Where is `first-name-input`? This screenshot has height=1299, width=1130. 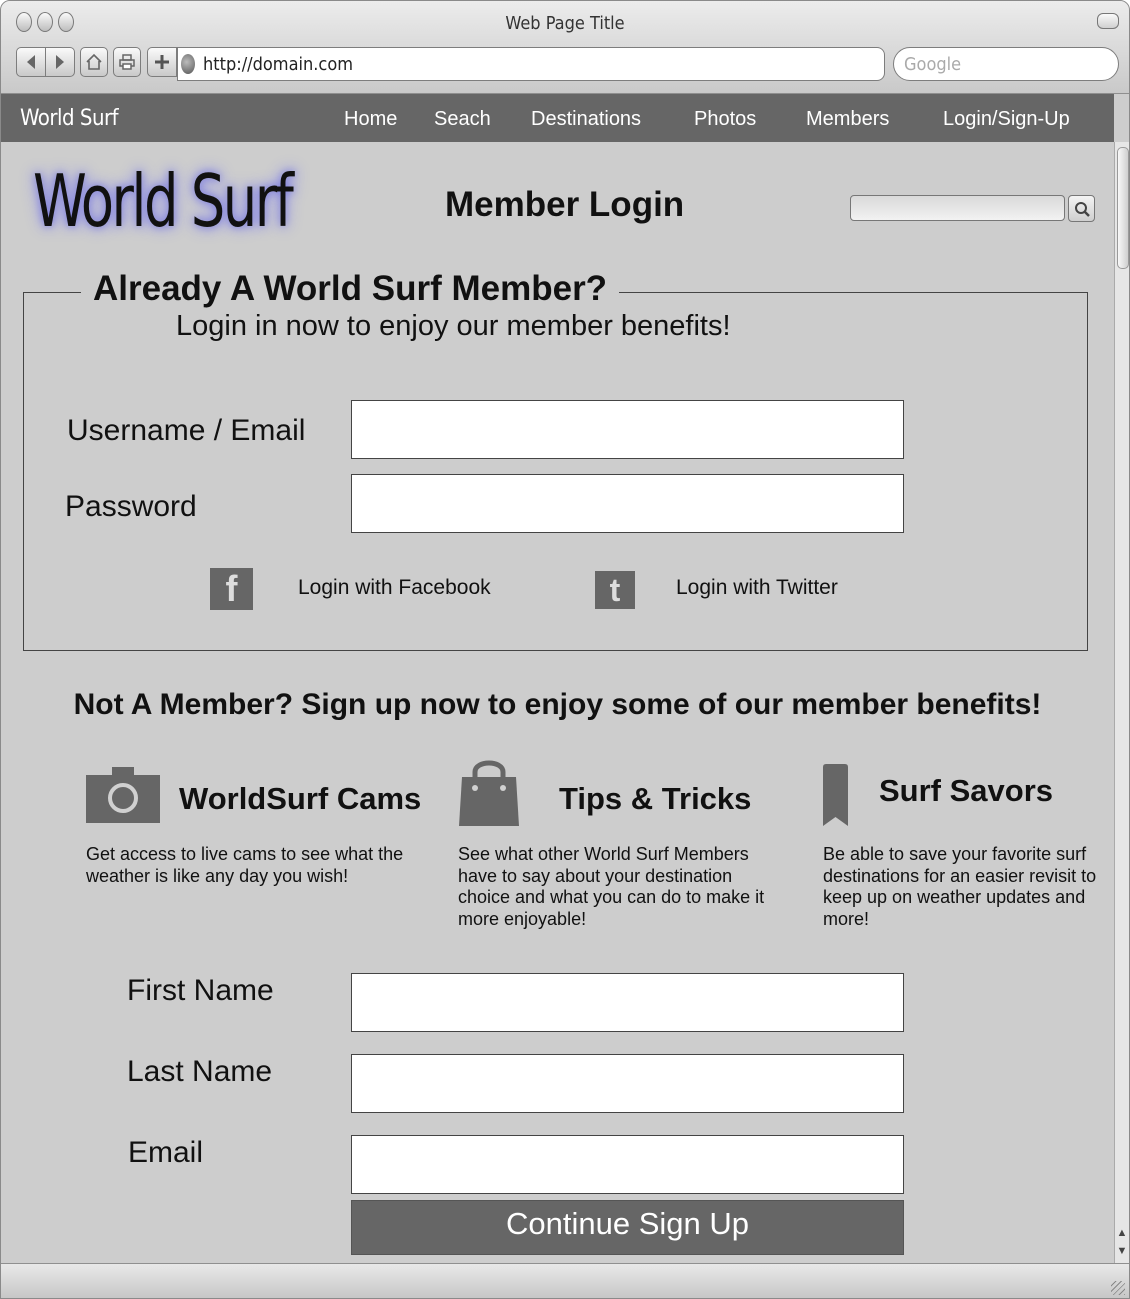
first-name-input is located at coordinates (627, 1002).